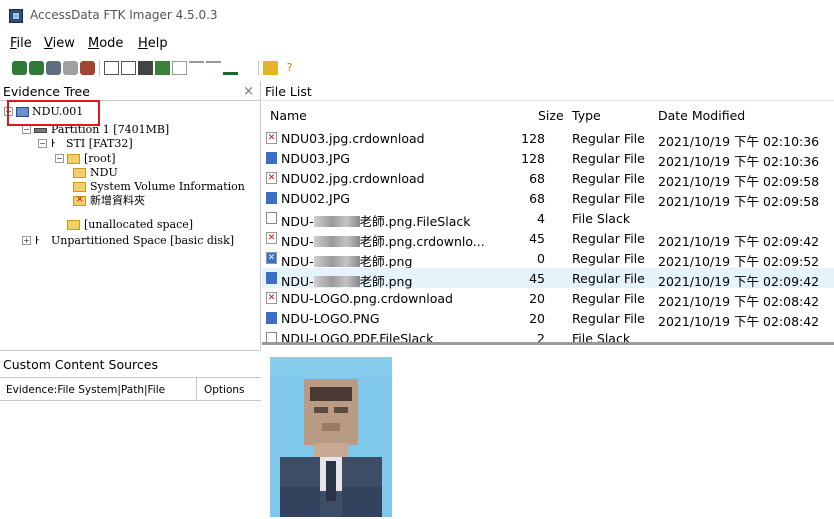  Describe the element at coordinates (288, 91) in the screenshot. I see `file-list-title: File List` at that location.